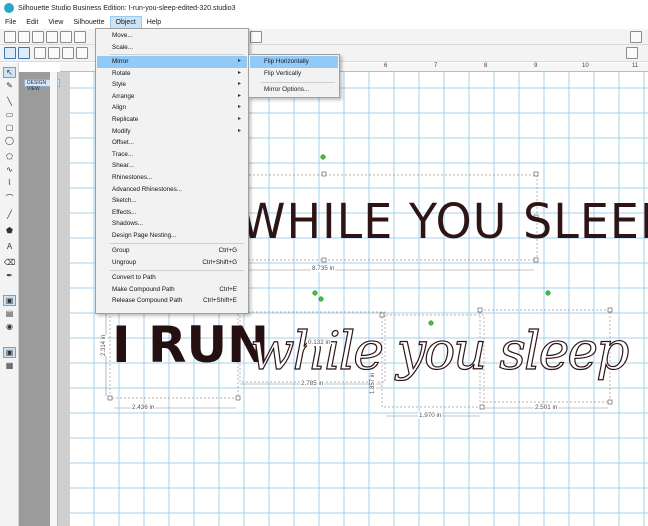 This screenshot has width=648, height=526. I want to click on ruler-number: 11, so click(635, 66).